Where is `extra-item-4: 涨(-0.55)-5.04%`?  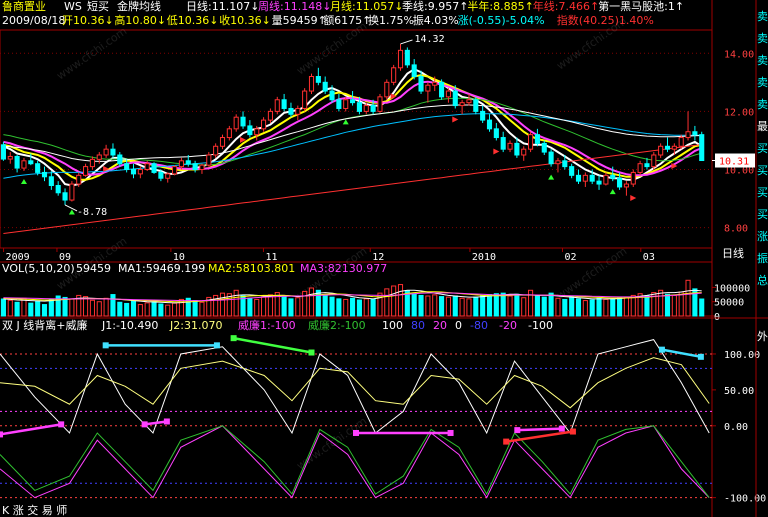
extra-item-4: 涨(-0.55)-5.04% is located at coordinates (501, 20).